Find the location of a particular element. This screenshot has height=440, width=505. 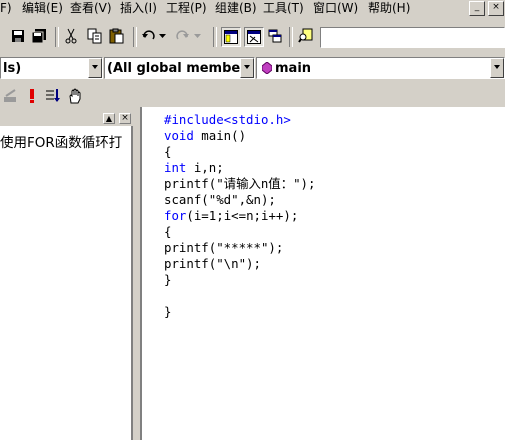

workspace-window-icon is located at coordinates (231, 37).